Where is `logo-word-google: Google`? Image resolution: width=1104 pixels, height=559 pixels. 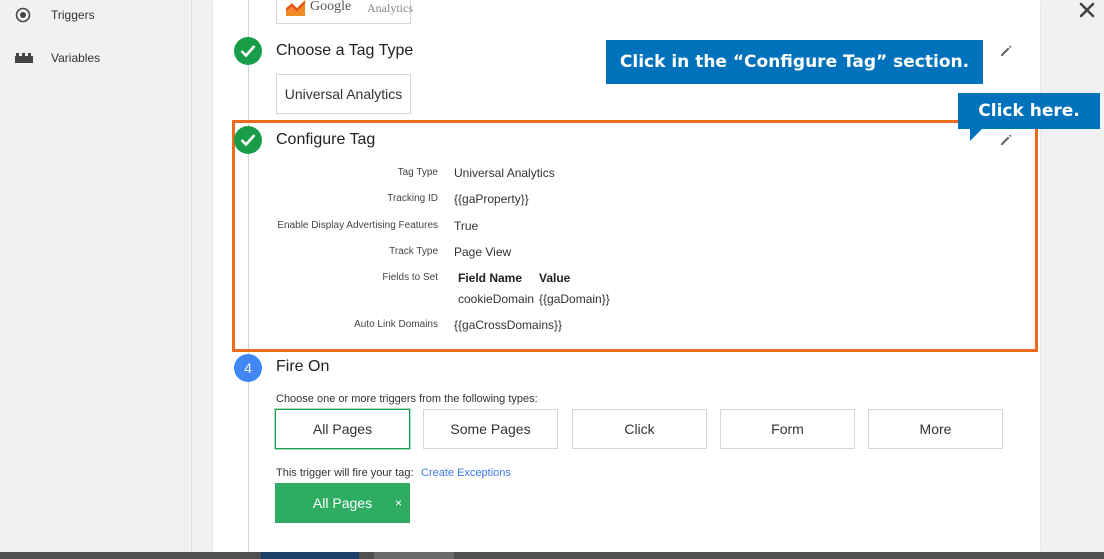 logo-word-google: Google is located at coordinates (331, 7).